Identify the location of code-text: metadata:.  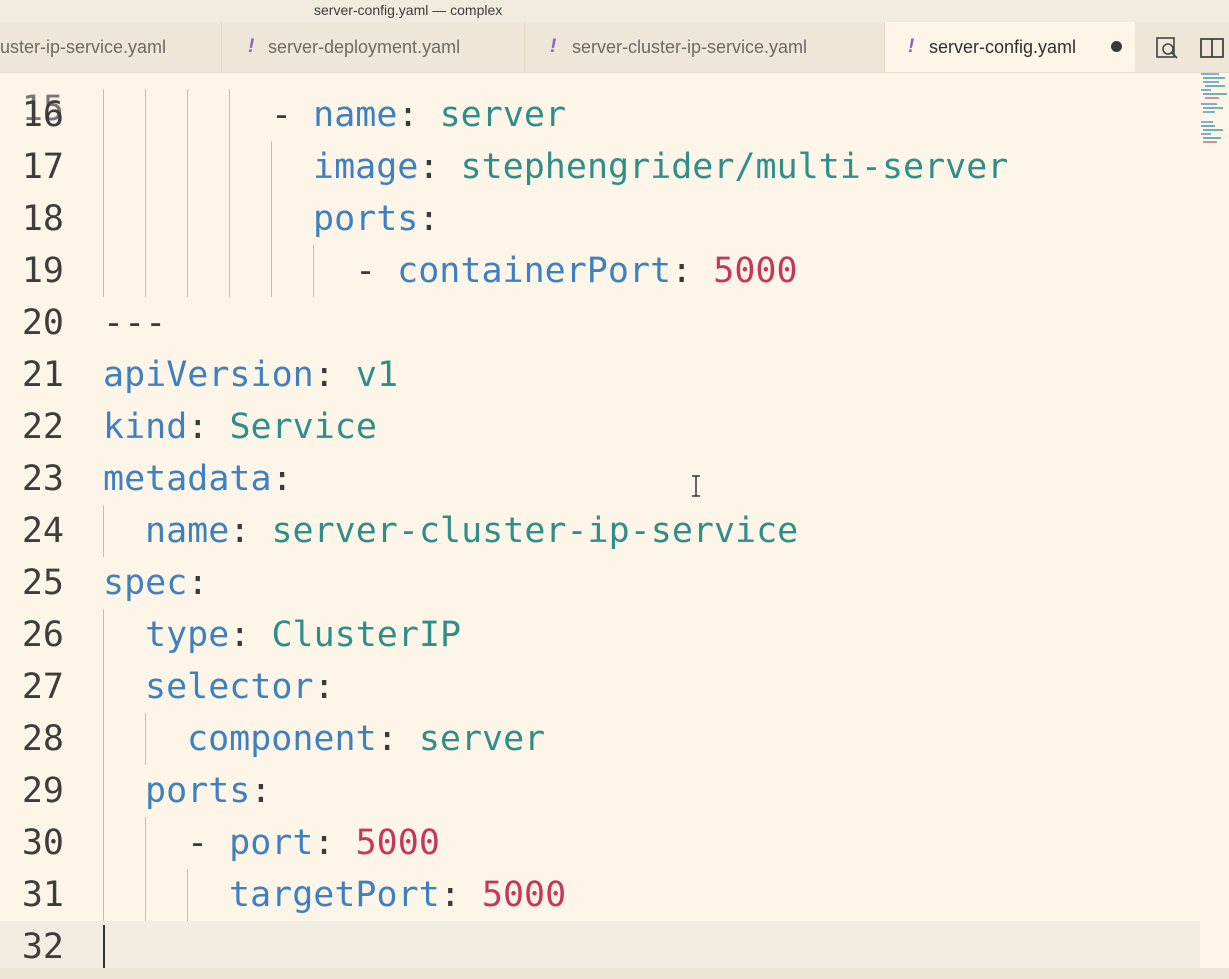
(198, 479).